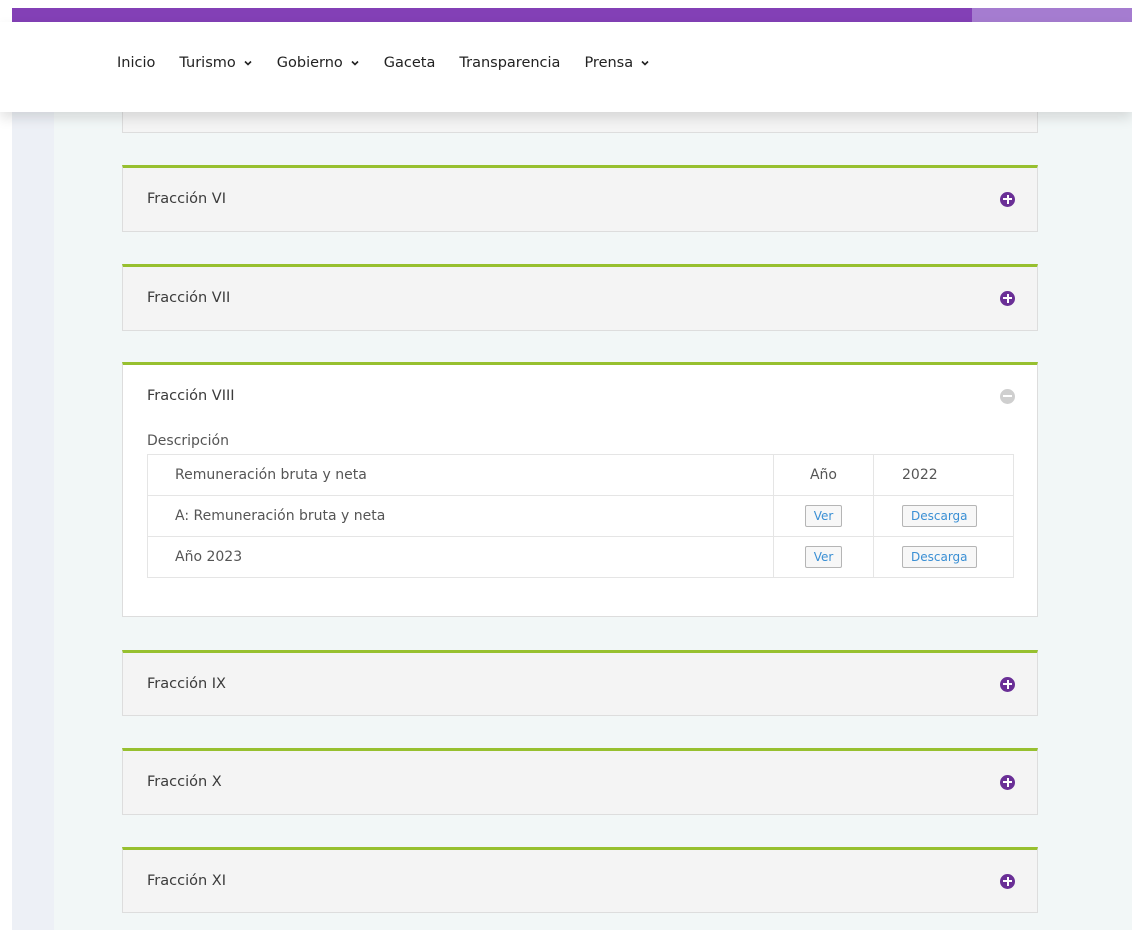  What do you see at coordinates (189, 298) in the screenshot?
I see `accordion-title: Fracción VII` at bounding box center [189, 298].